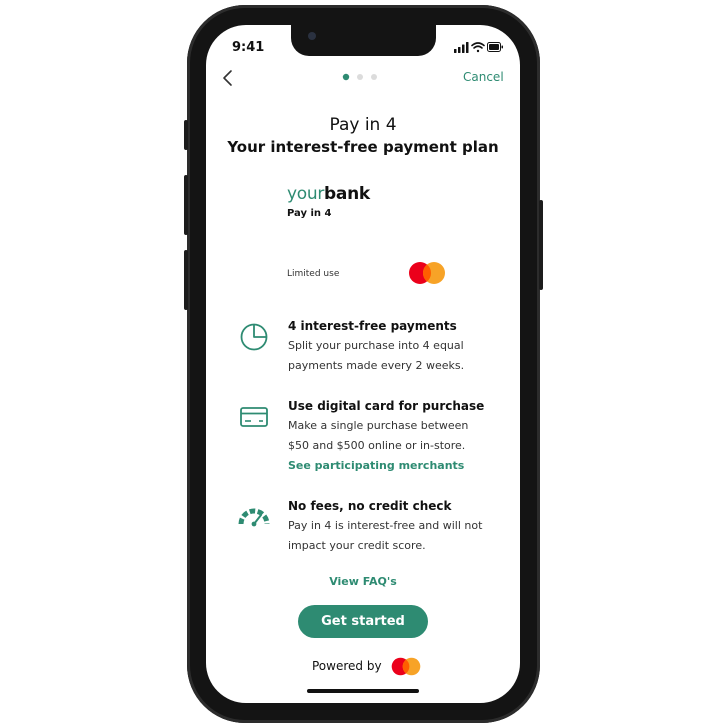  Describe the element at coordinates (347, 666) in the screenshot. I see `powered-by-label: Powered by` at that location.